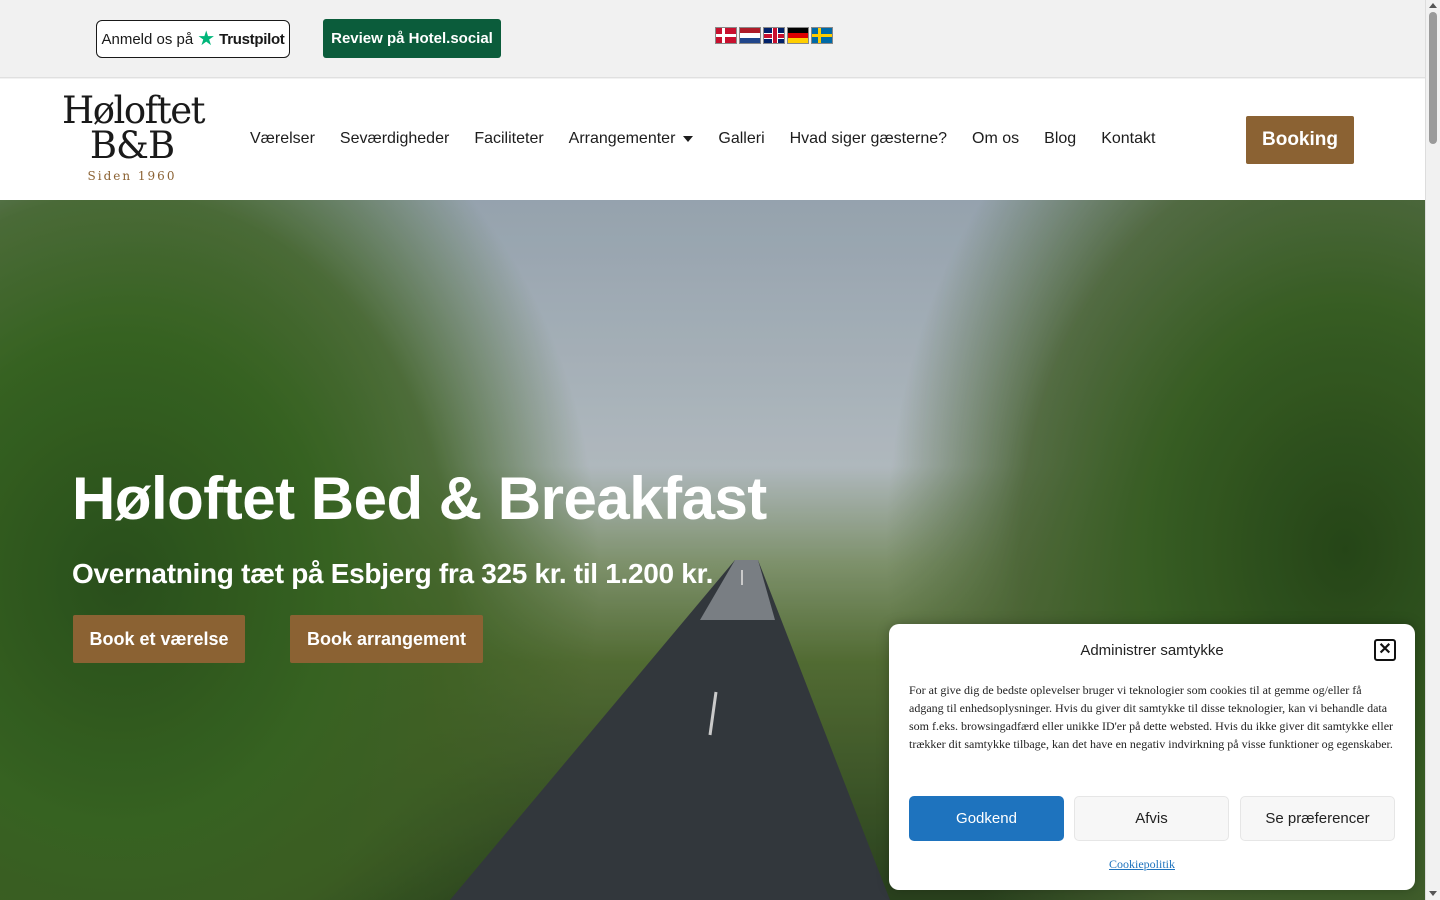 This screenshot has width=1440, height=900. I want to click on language-switcher, so click(774, 35).